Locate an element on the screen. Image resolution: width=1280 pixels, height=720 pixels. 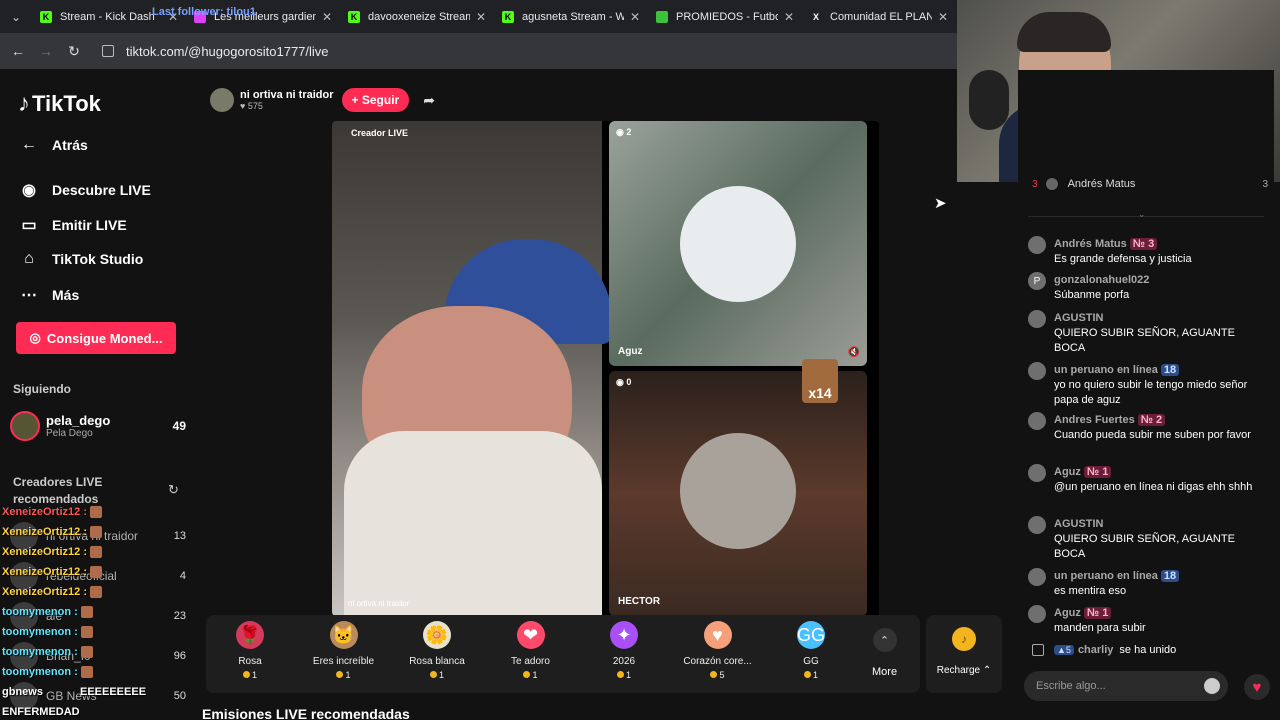
browser-tab: PROMIEDOS - Futbol A ✕ is located at coordinates (725, 16).